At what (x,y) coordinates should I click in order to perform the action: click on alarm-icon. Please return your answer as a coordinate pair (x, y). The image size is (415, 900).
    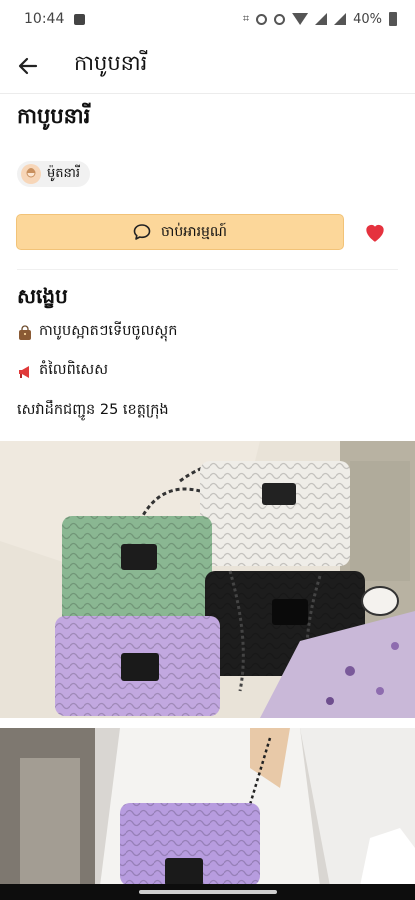
    Looking at the image, I should click on (262, 19).